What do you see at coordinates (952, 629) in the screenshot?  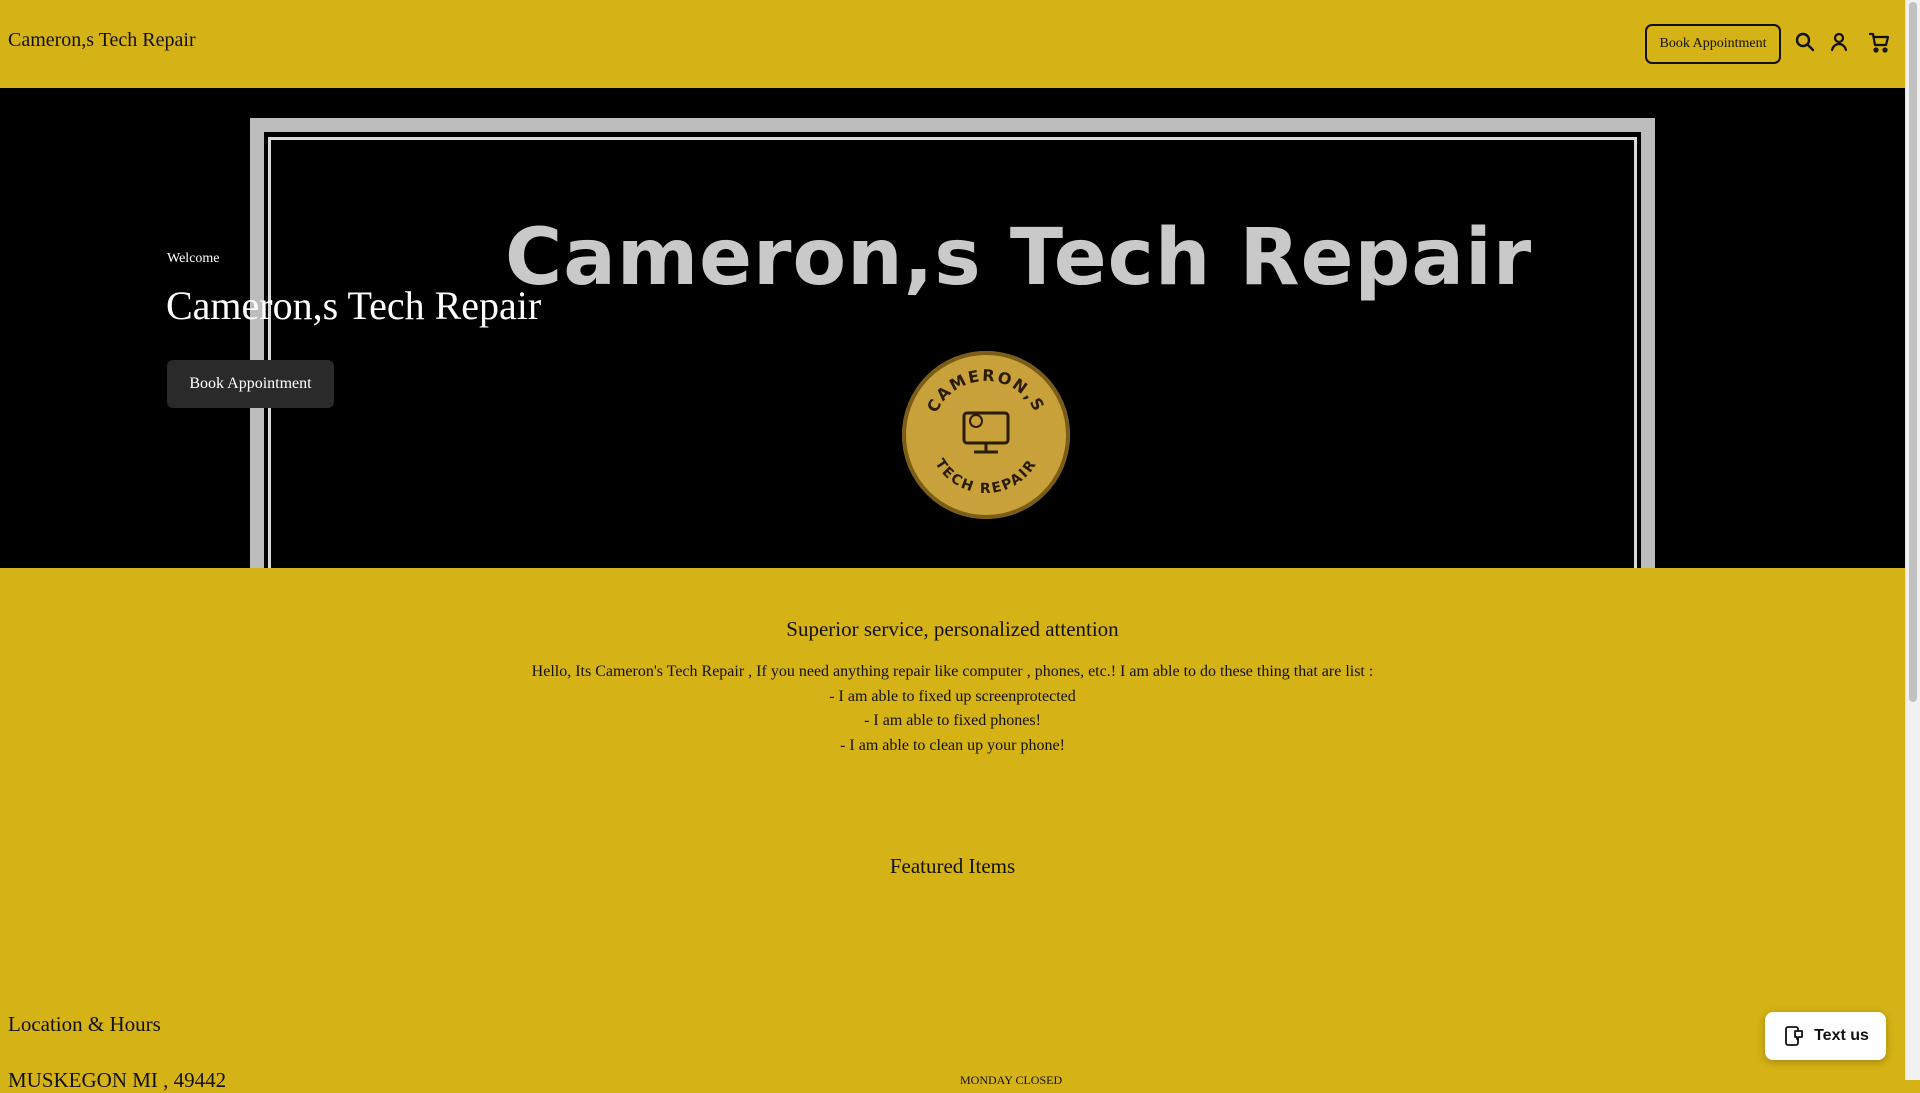 I see `about-heading: Superior service, personalized attention` at bounding box center [952, 629].